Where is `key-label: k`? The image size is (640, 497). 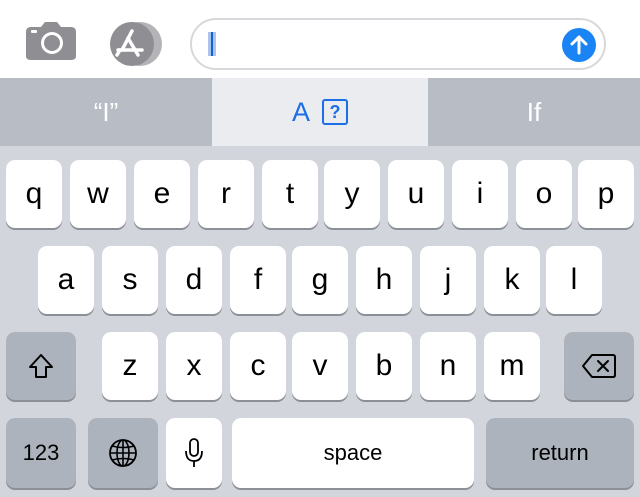 key-label: k is located at coordinates (512, 279).